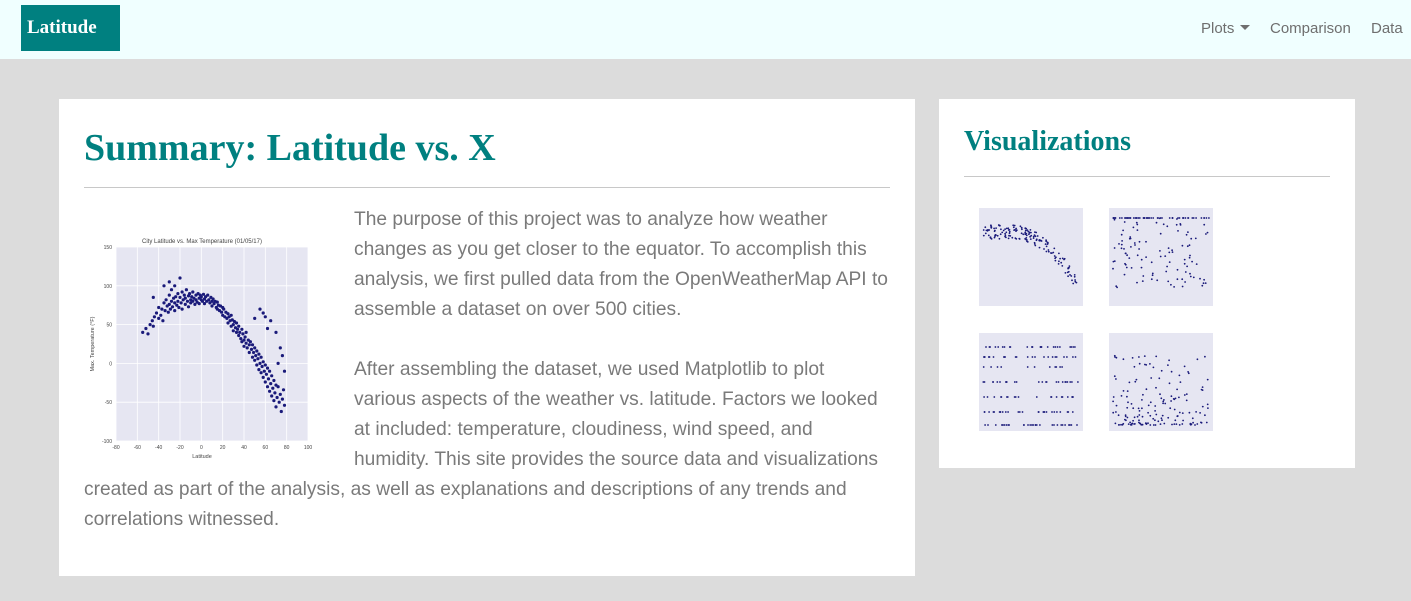  Describe the element at coordinates (290, 148) in the screenshot. I see `page-title: Summary: Latitude vs. X` at that location.